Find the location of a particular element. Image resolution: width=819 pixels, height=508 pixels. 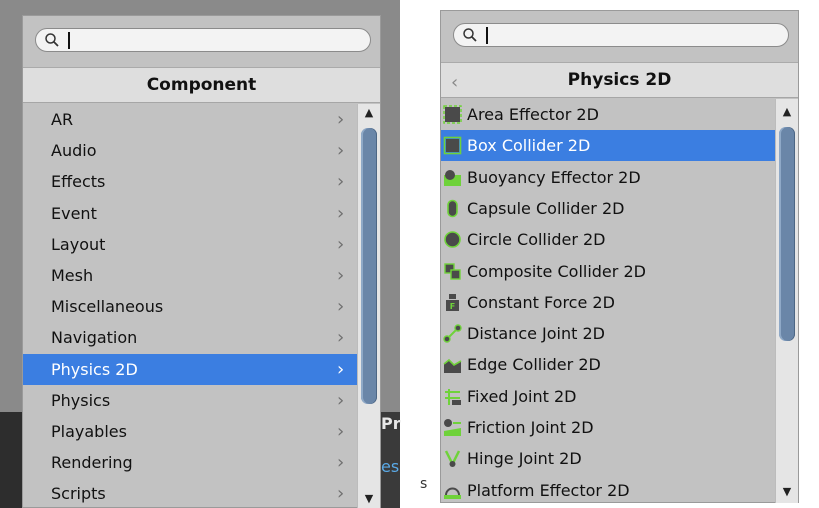

area-effector-icon is located at coordinates (452, 114).